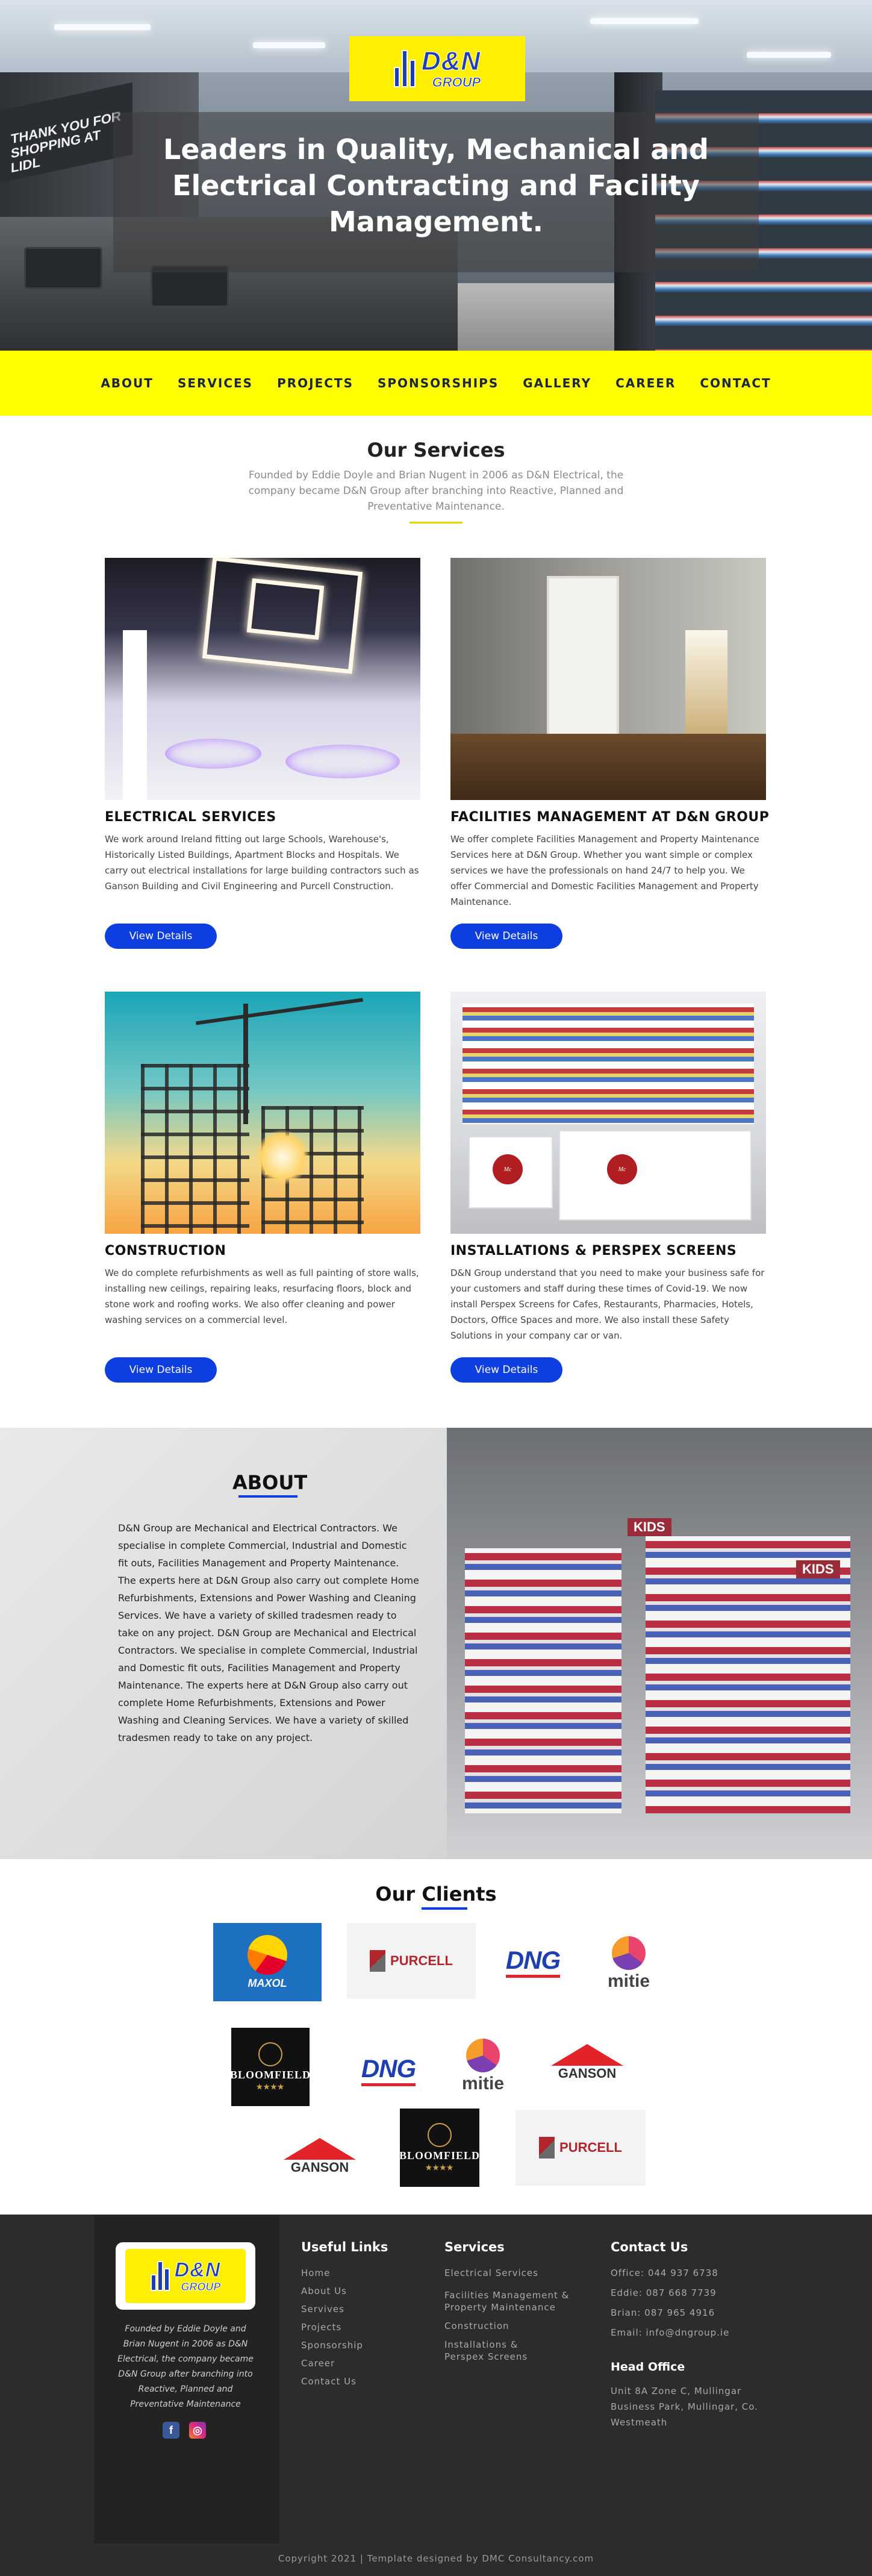  Describe the element at coordinates (285, 609) in the screenshot. I see `light-frame` at that location.